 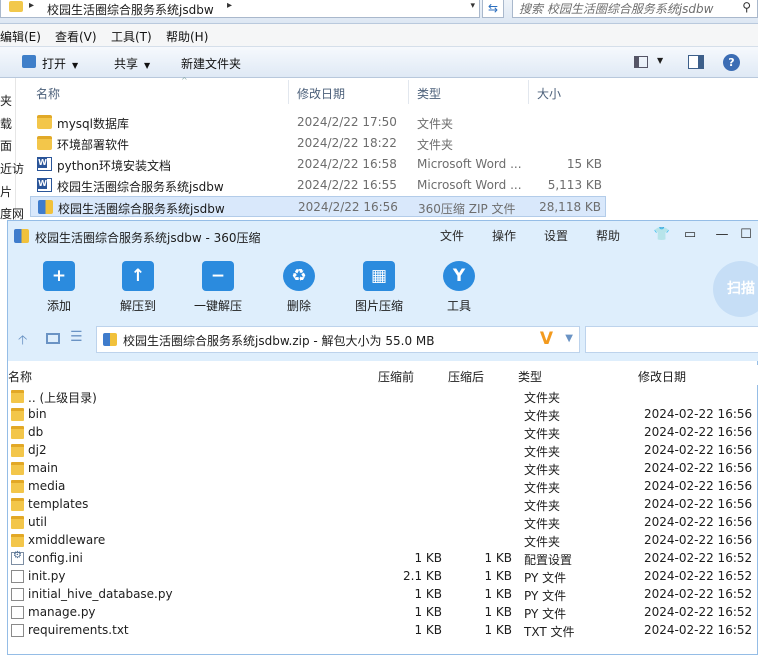 I want to click on file-size: 5,113 KB, so click(x=574, y=185).